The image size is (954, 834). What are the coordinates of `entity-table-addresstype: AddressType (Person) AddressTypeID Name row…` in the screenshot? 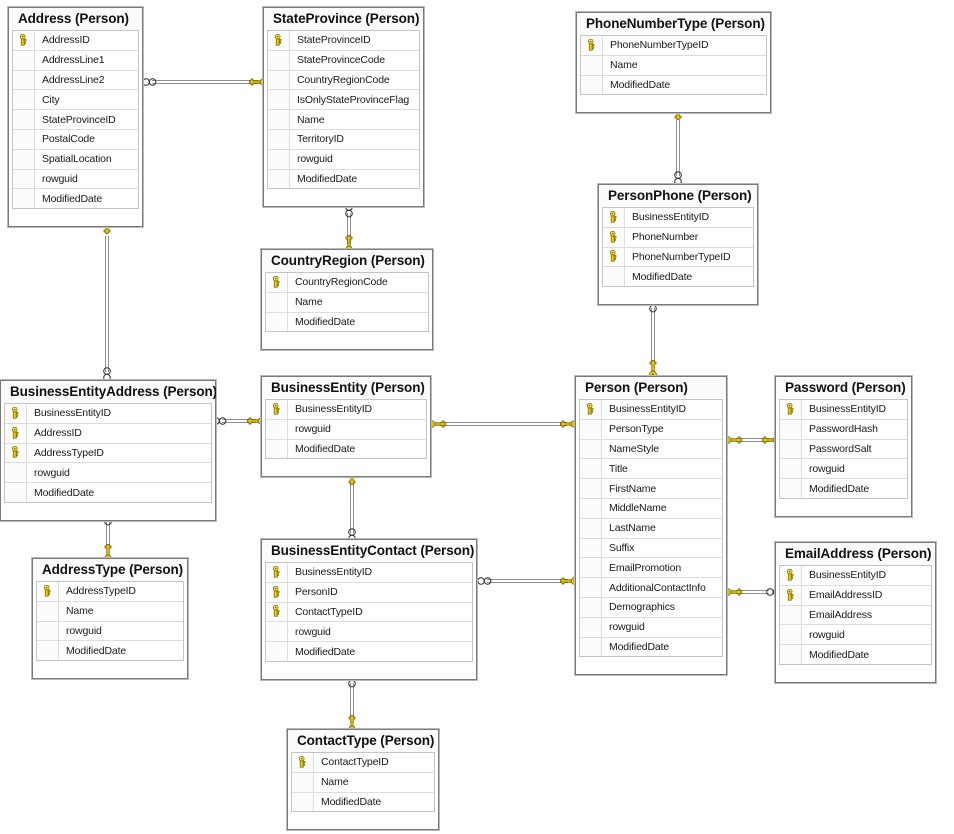 It's located at (110, 618).